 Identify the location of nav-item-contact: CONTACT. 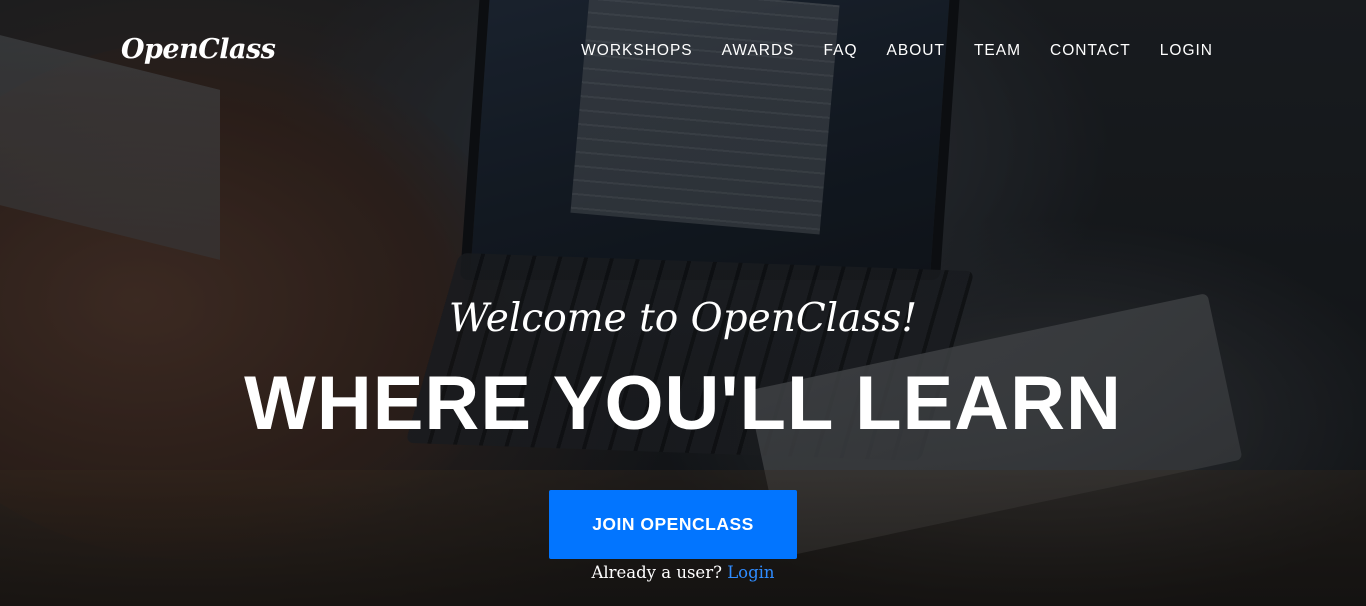
(1090, 51).